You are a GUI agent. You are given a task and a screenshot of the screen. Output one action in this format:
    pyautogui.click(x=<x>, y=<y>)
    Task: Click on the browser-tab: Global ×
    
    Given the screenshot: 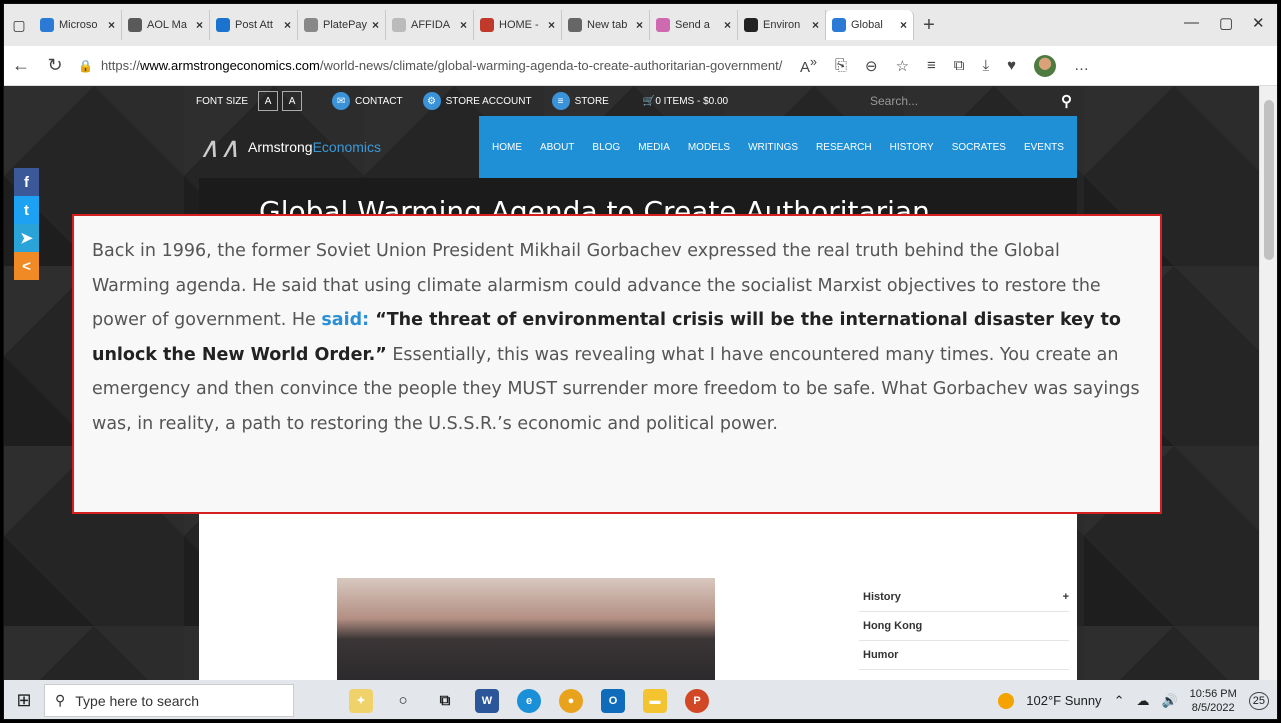 What is the action you would take?
    pyautogui.click(x=870, y=25)
    